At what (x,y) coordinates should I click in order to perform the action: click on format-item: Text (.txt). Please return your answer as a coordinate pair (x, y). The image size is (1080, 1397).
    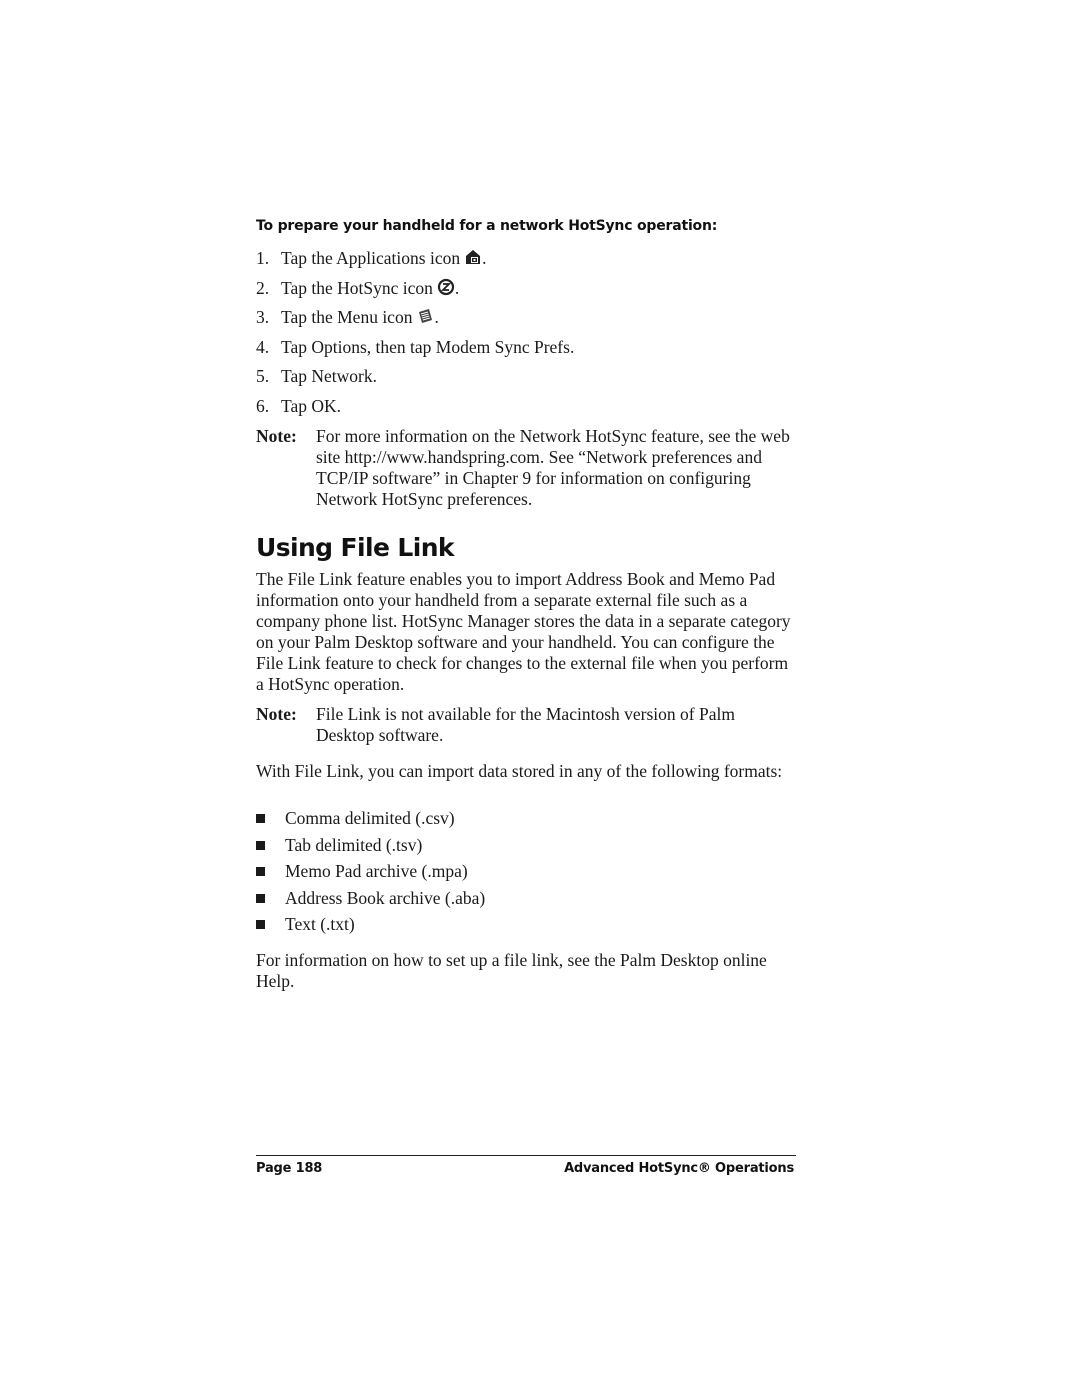
    Looking at the image, I should click on (526, 927).